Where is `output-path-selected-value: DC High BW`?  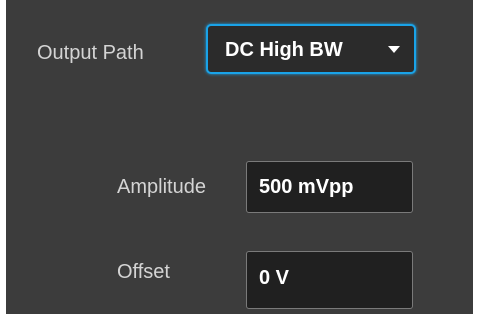
output-path-selected-value: DC High BW is located at coordinates (284, 50).